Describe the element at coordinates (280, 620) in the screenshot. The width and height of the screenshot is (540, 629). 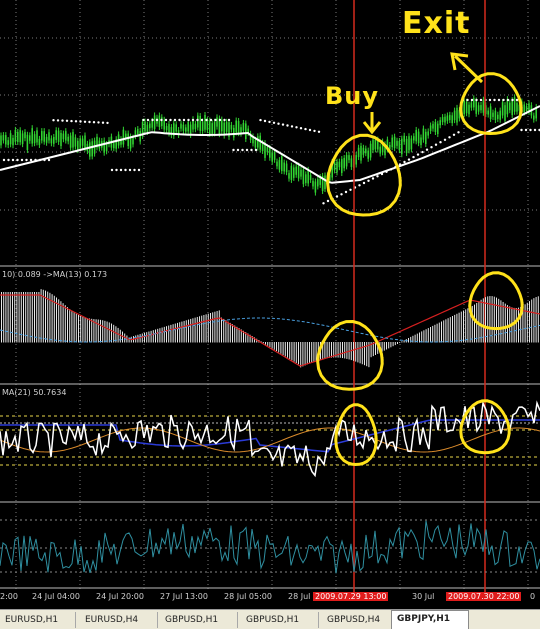
I see `tab-gbpusd-h1-2: GBPUSD,H1` at that location.